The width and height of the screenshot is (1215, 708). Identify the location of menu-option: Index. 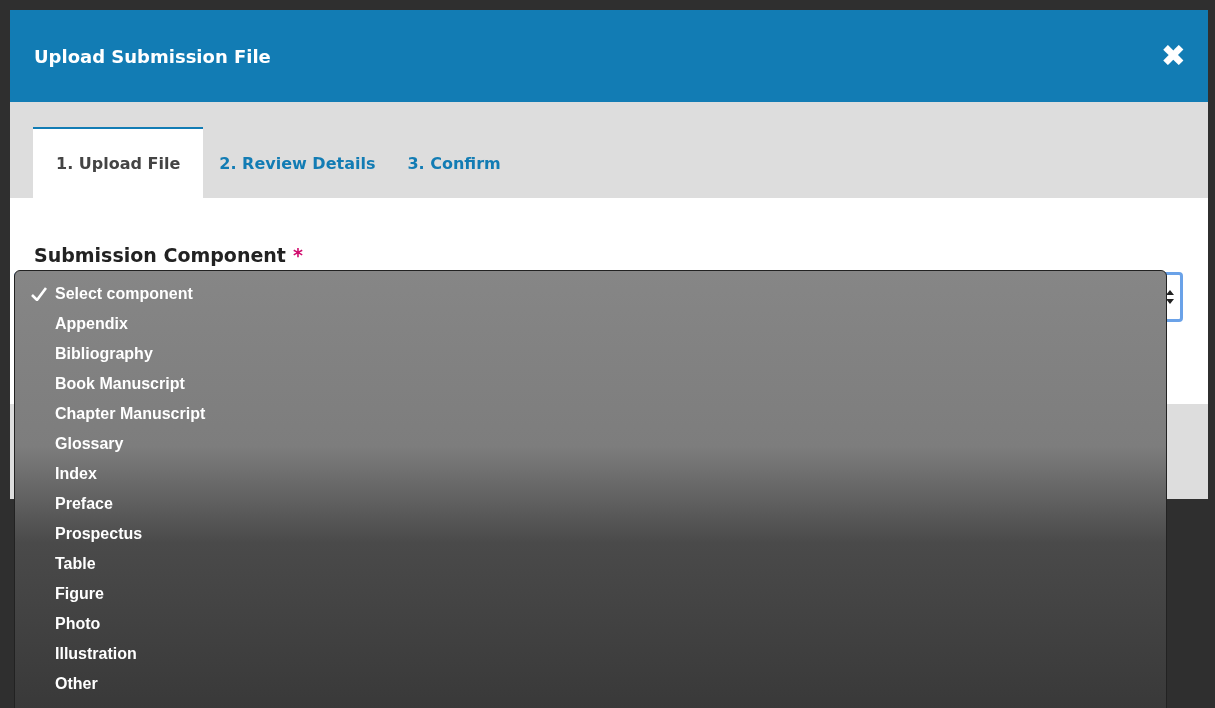
(57, 474).